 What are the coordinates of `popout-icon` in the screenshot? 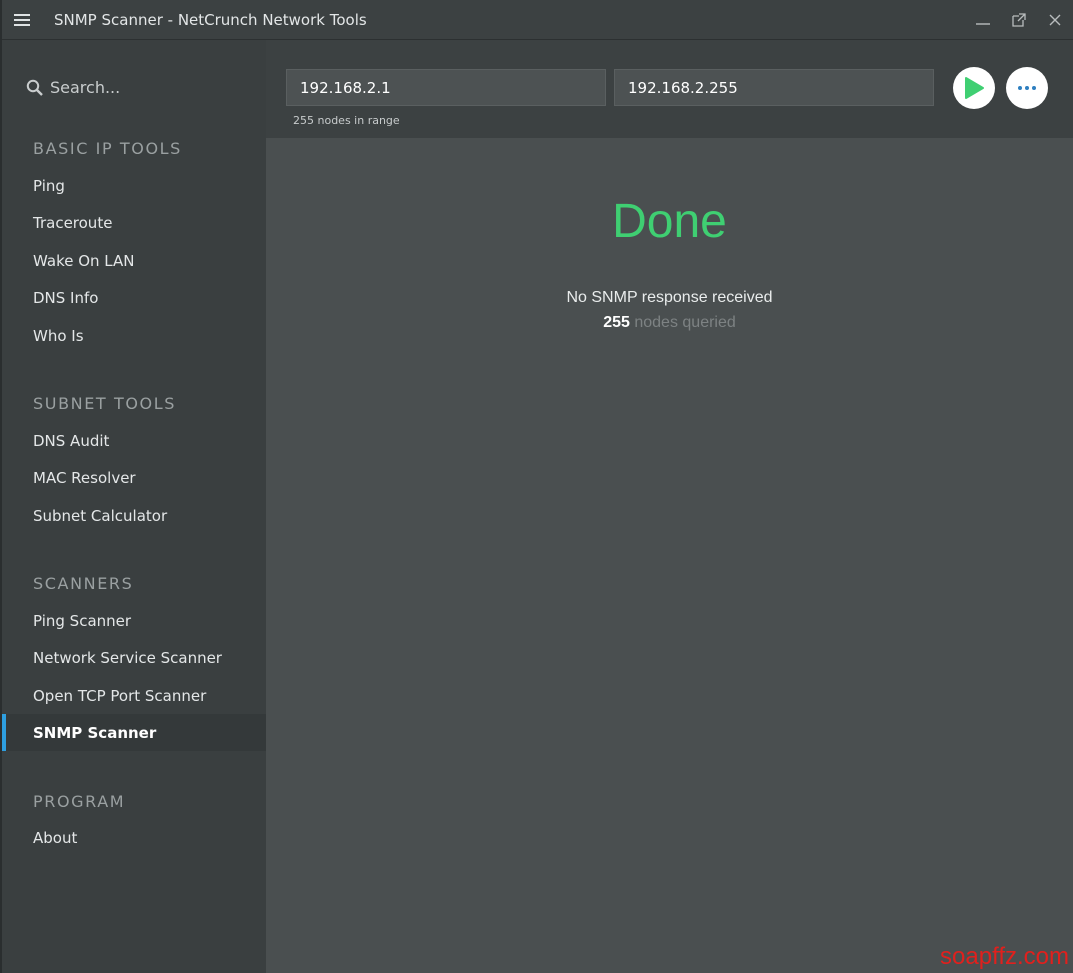 It's located at (1019, 20).